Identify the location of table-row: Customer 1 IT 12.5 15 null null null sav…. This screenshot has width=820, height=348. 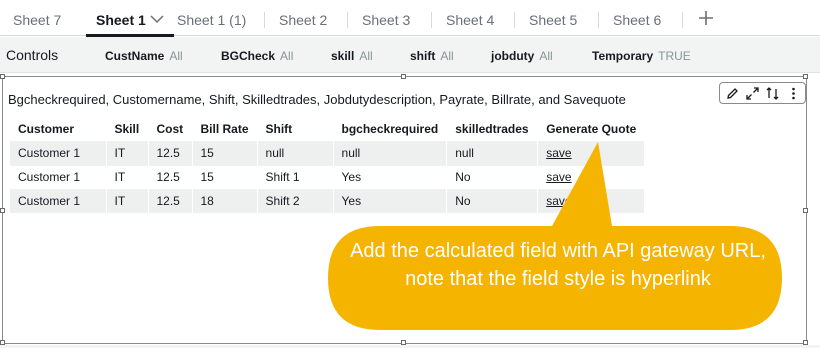
(328, 152).